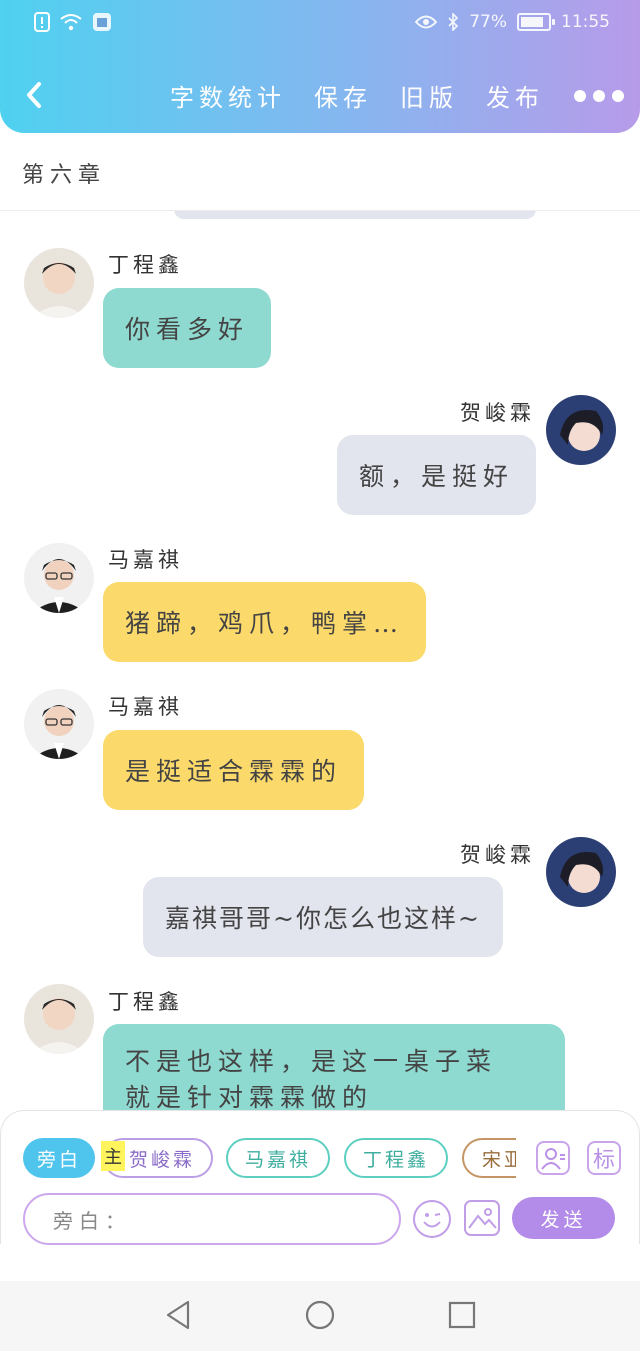 The width and height of the screenshot is (640, 1351). What do you see at coordinates (536, 22) in the screenshot?
I see `battery-icon` at bounding box center [536, 22].